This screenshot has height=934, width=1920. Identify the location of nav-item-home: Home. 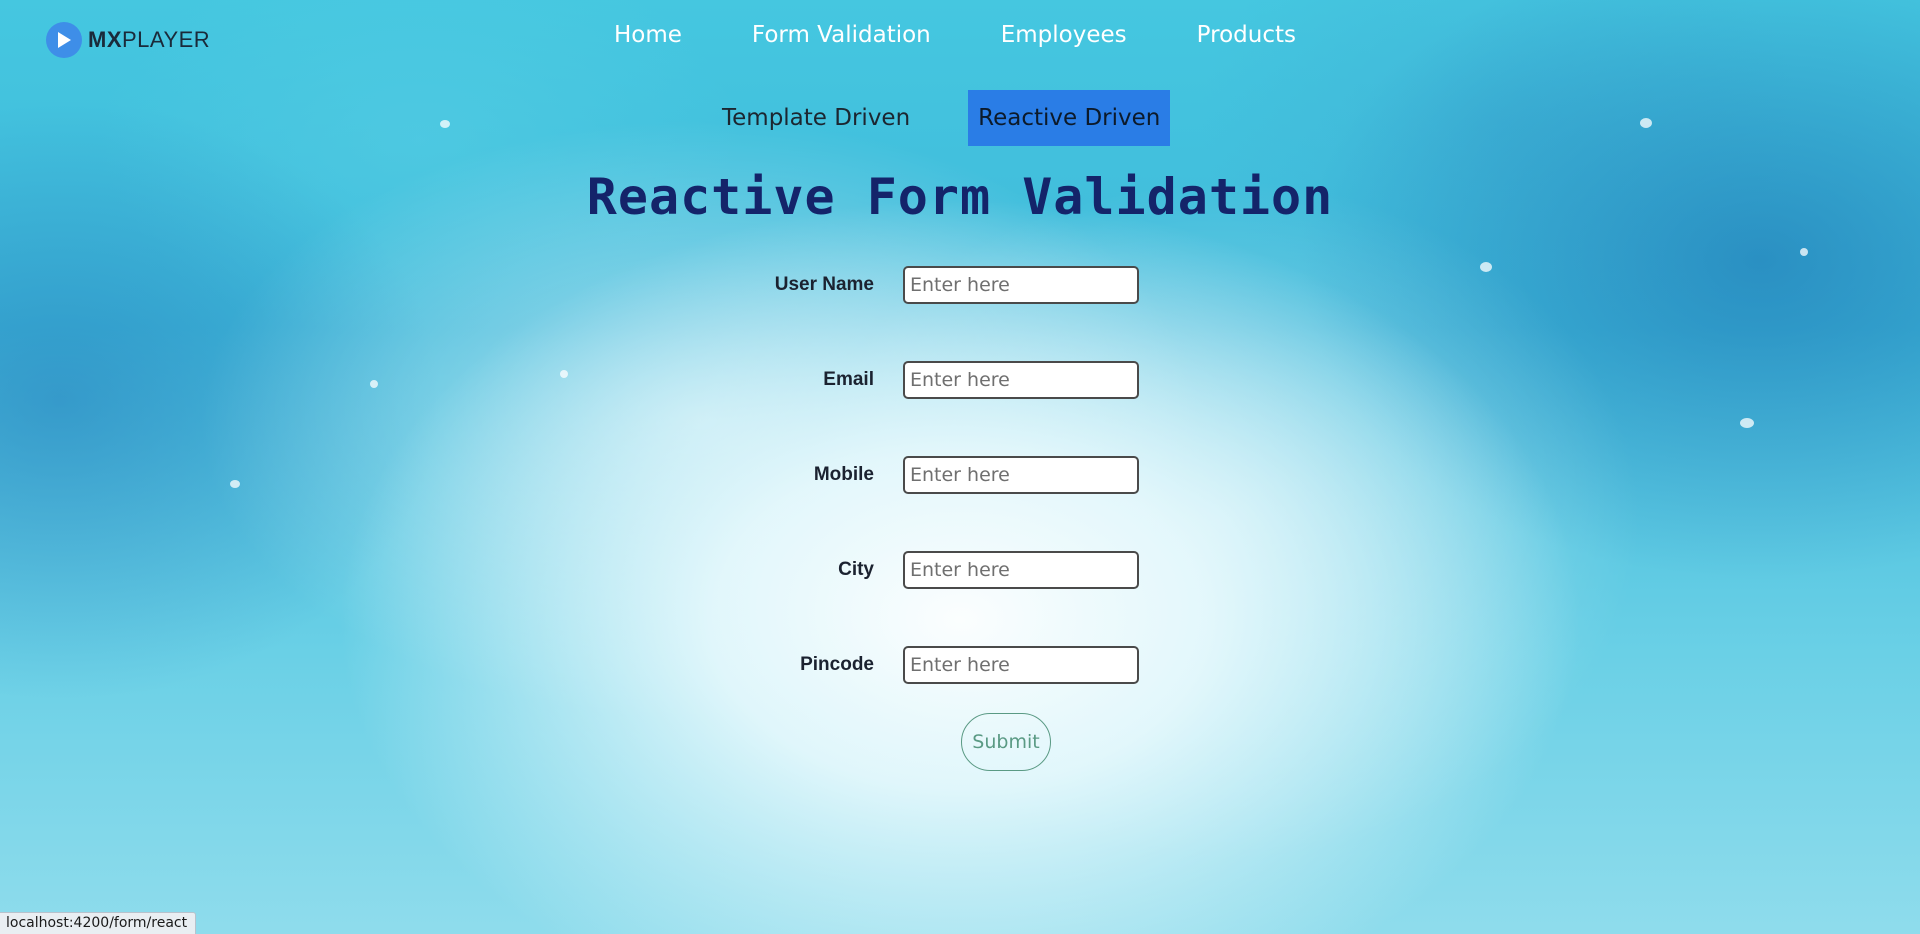
(648, 35).